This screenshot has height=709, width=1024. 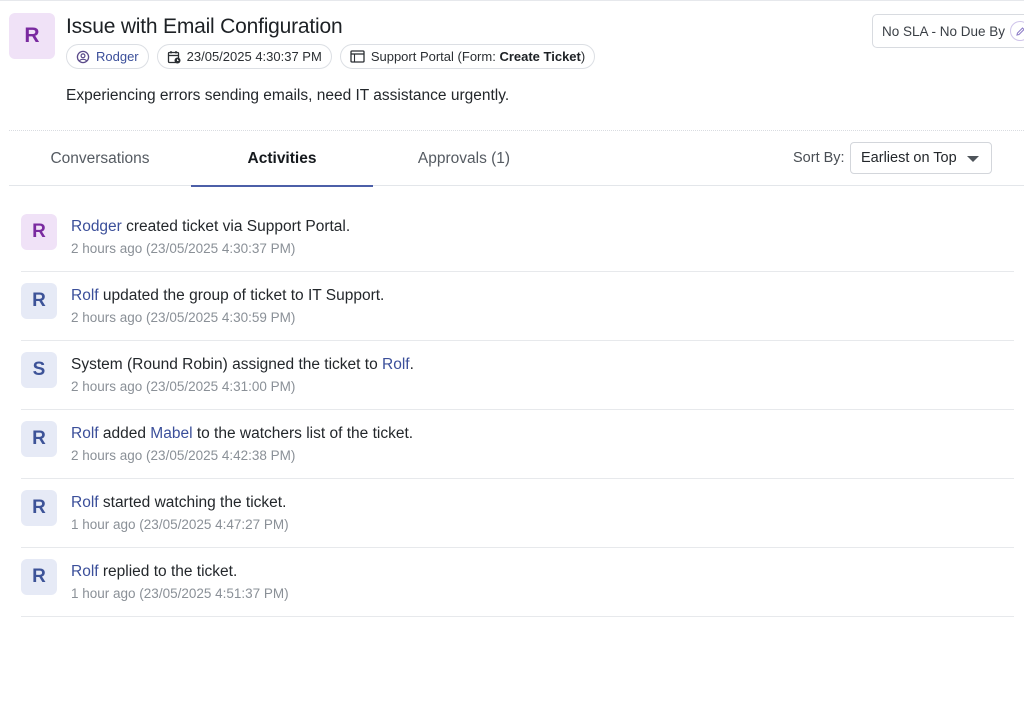 What do you see at coordinates (411, 364) in the screenshot?
I see `activity-suffix: .` at bounding box center [411, 364].